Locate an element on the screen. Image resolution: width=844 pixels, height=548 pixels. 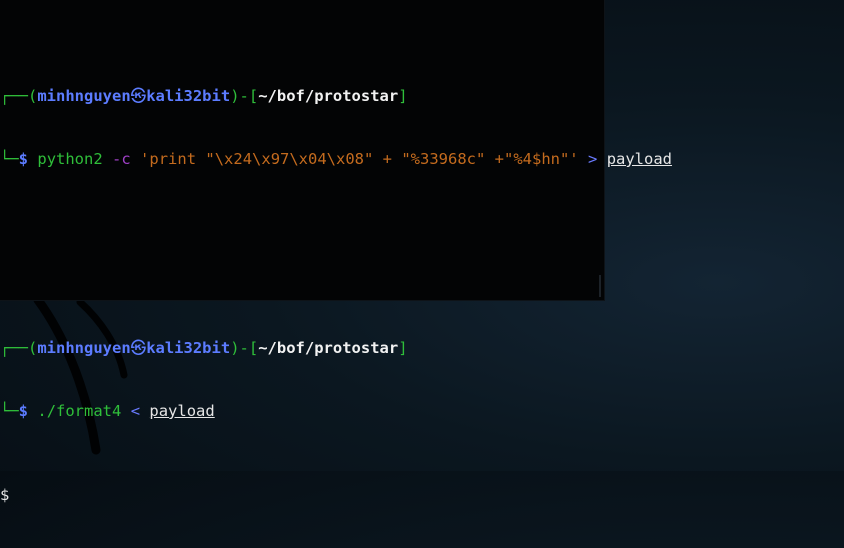
command-line: └─$ ./format4 < payload is located at coordinates (336, 411).